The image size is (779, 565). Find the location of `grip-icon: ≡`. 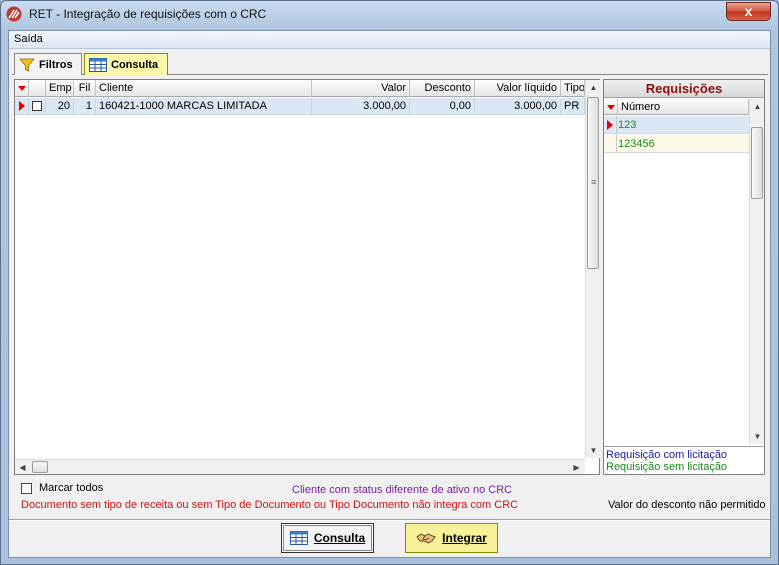

grip-icon: ≡ is located at coordinates (594, 182).